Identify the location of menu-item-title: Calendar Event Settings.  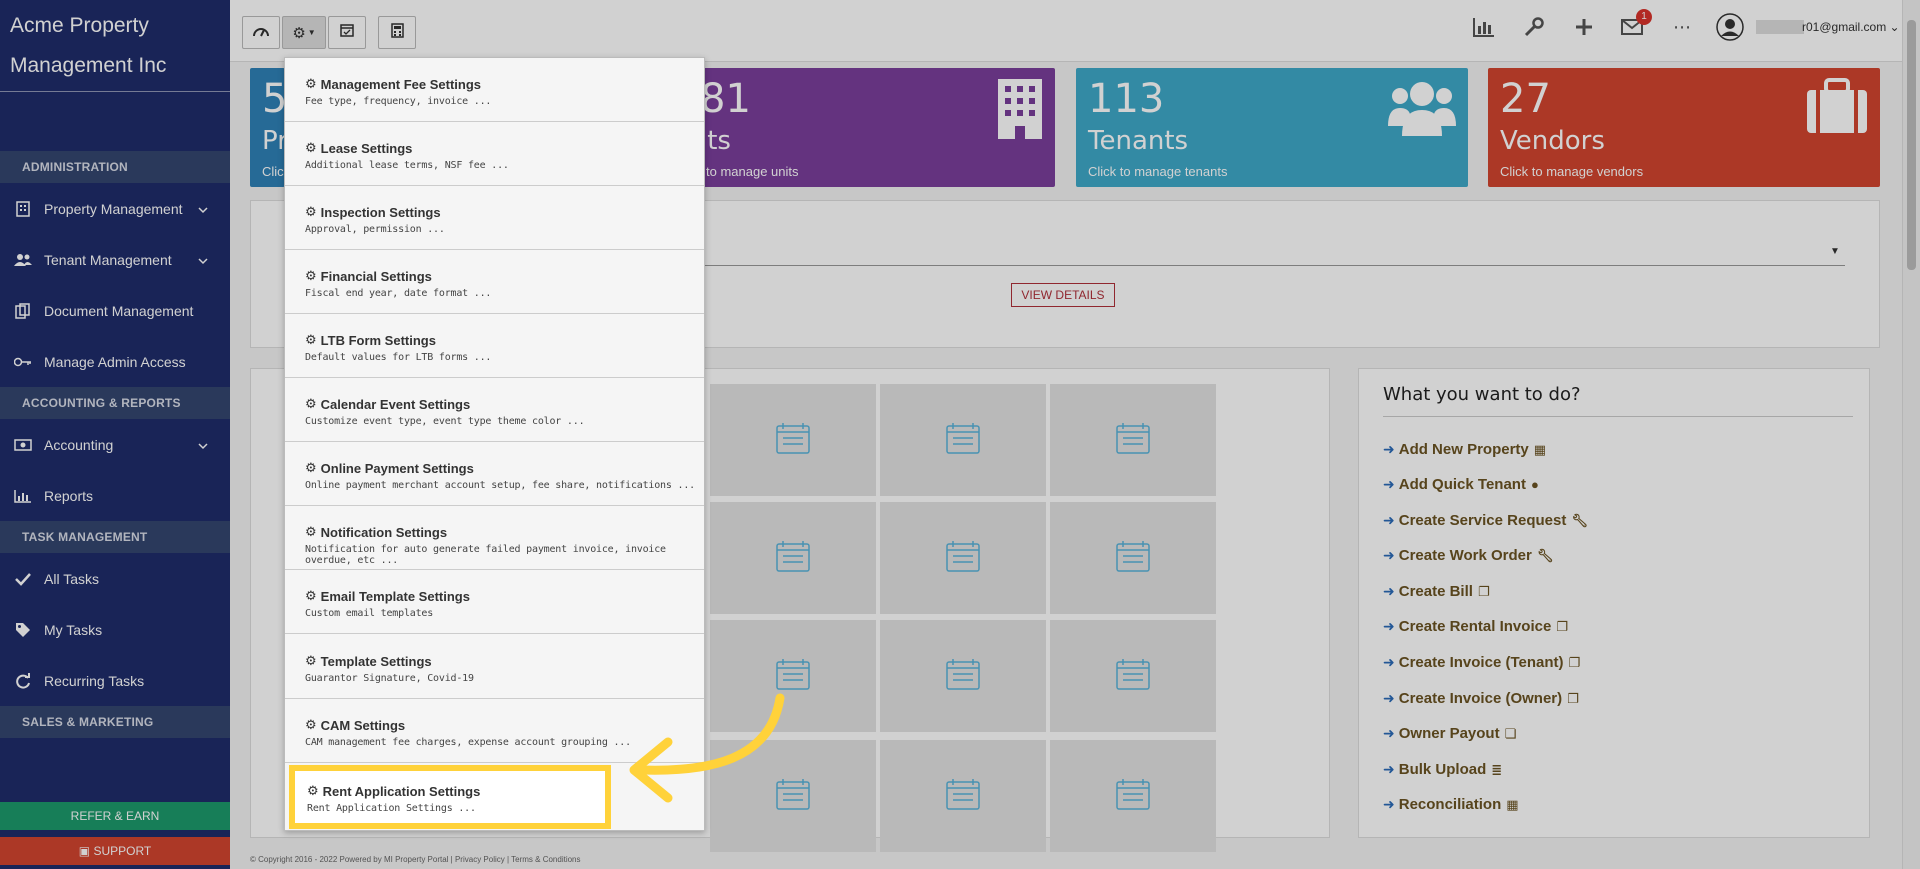
(395, 404).